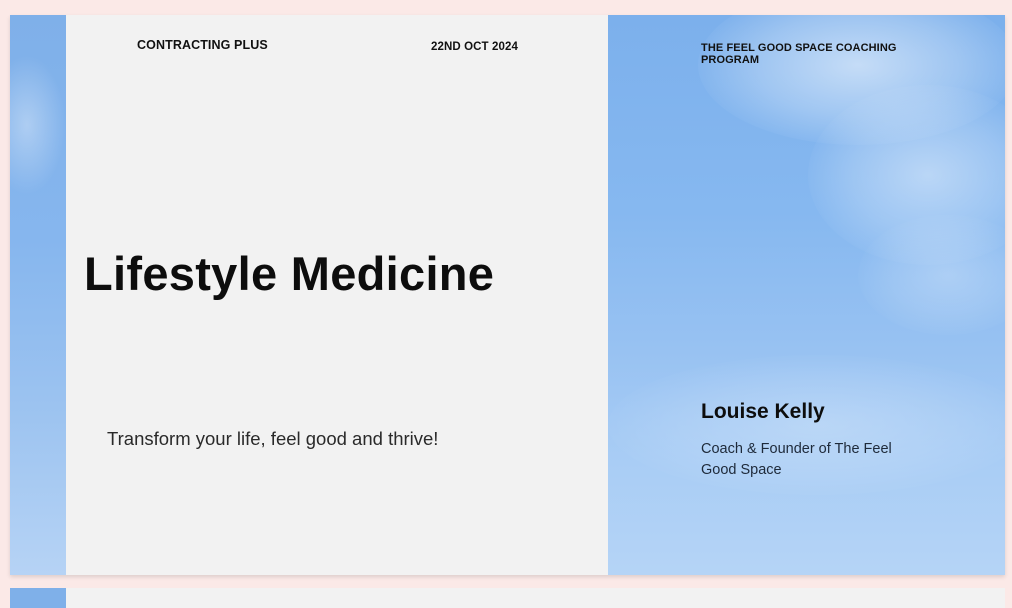 Image resolution: width=1012 pixels, height=608 pixels. Describe the element at coordinates (796, 459) in the screenshot. I see `presenter-role: Coach & Founder of The Feel Good Space` at that location.